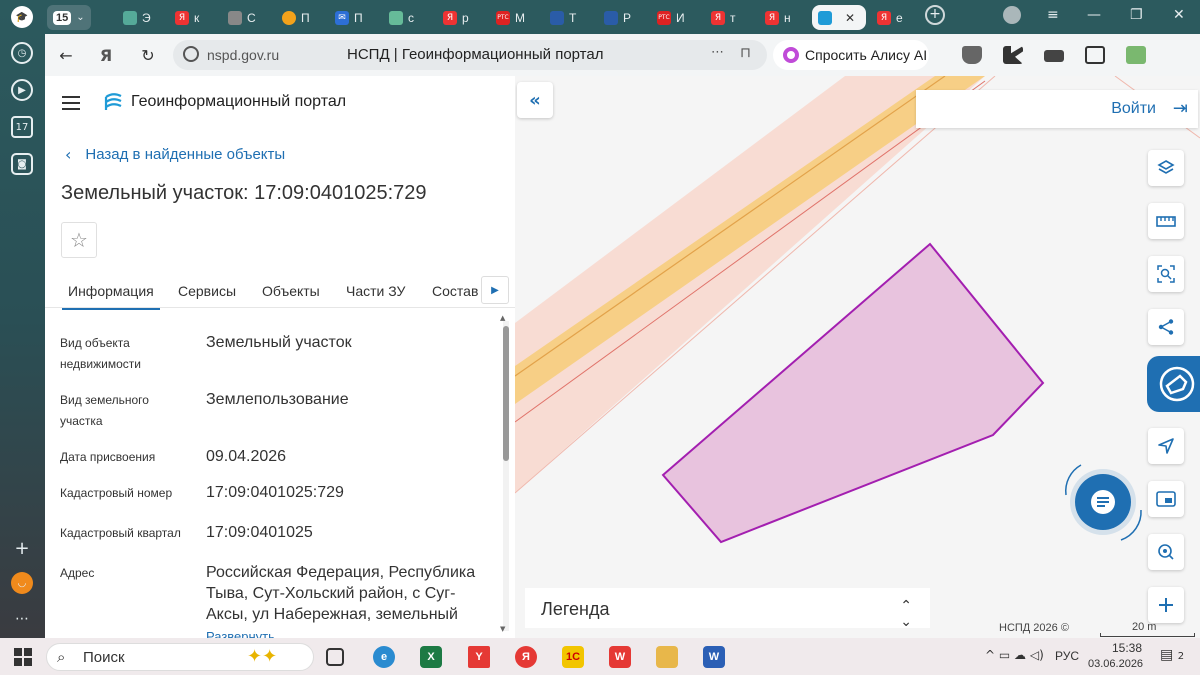  Describe the element at coordinates (384, 657) in the screenshot. I see `edge-icon: e` at that location.